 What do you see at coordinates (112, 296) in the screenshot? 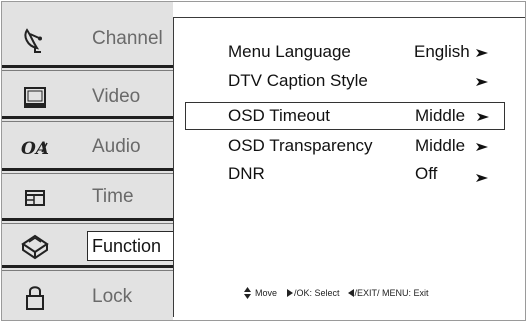
I see `sidebar-item-label: Lock` at bounding box center [112, 296].